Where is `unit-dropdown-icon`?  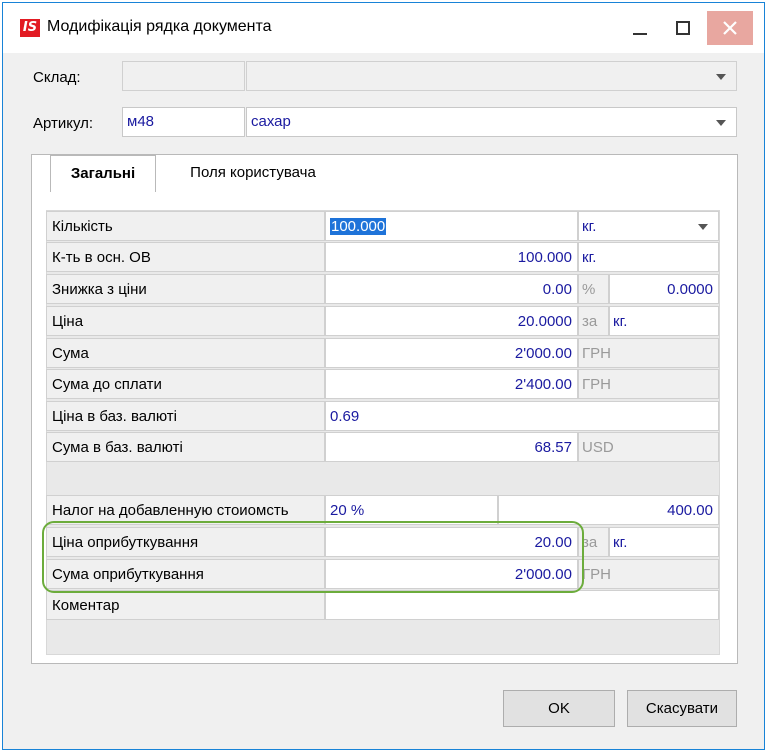
unit-dropdown-icon is located at coordinates (703, 227).